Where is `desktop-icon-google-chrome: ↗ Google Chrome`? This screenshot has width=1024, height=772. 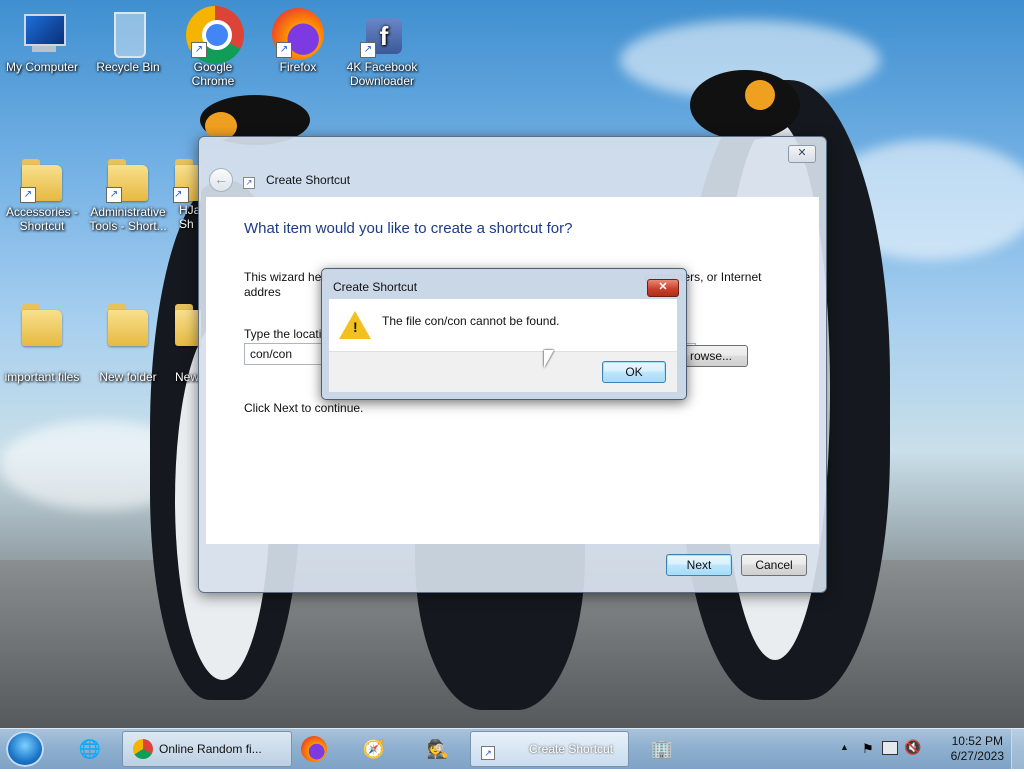
desktop-icon-google-chrome: ↗ Google Chrome is located at coordinates (213, 47).